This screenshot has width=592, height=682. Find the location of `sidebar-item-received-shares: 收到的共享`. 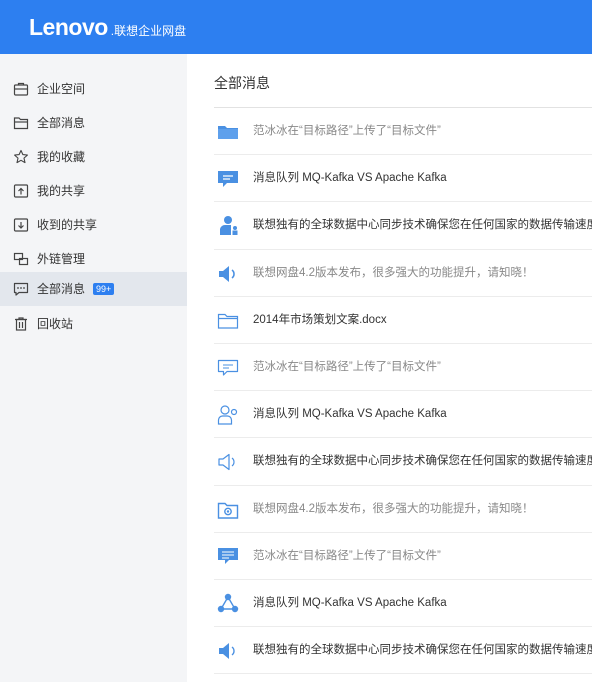

sidebar-item-received-shares: 收到的共享 is located at coordinates (93, 225).